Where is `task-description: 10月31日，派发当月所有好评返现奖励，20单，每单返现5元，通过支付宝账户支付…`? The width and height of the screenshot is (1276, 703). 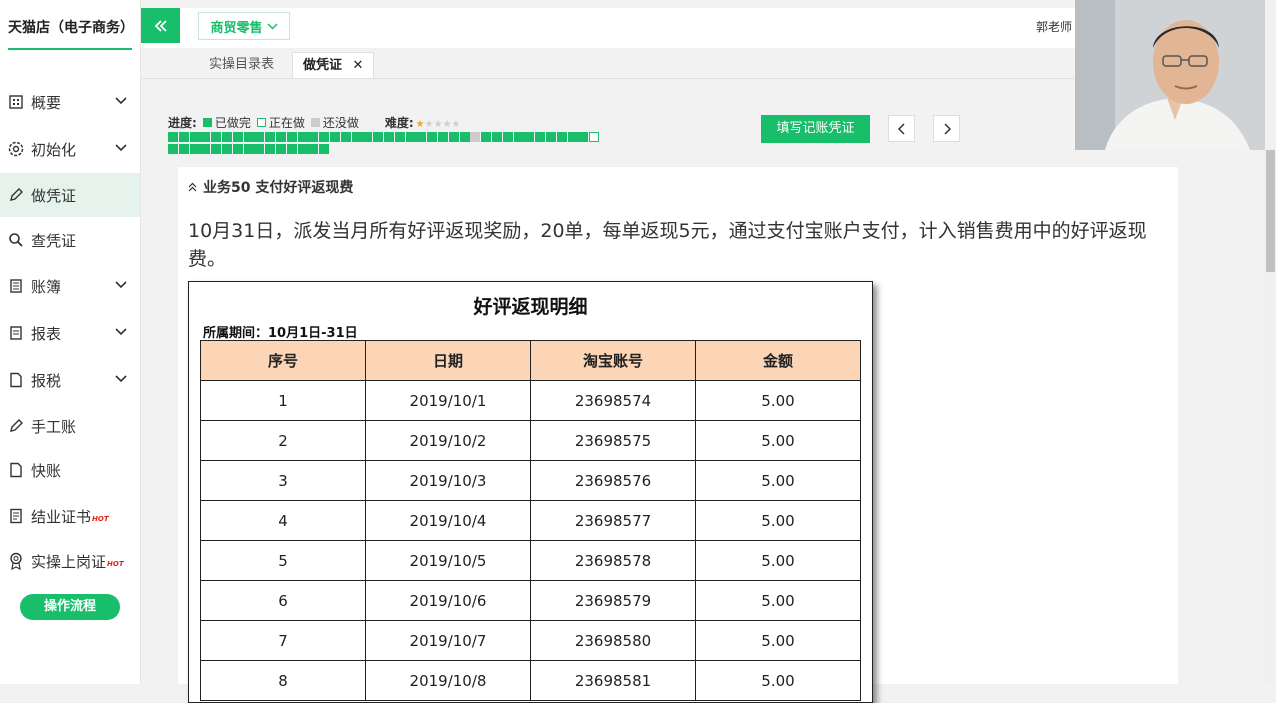 task-description: 10月31日，派发当月所有好评返现奖励，20单，每单返现5元，通过支付宝账户支付… is located at coordinates (667, 245).